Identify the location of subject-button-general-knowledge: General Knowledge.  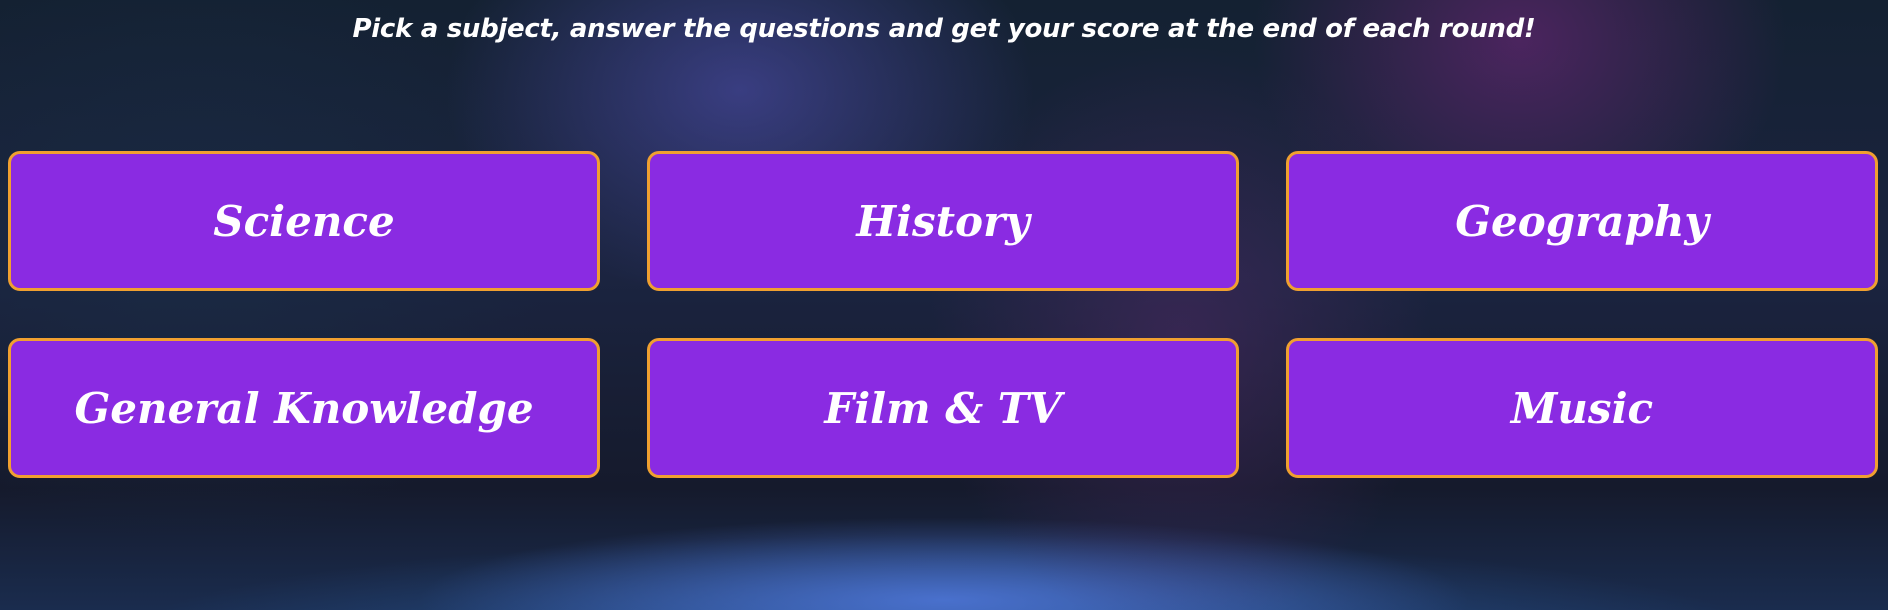
(304, 408).